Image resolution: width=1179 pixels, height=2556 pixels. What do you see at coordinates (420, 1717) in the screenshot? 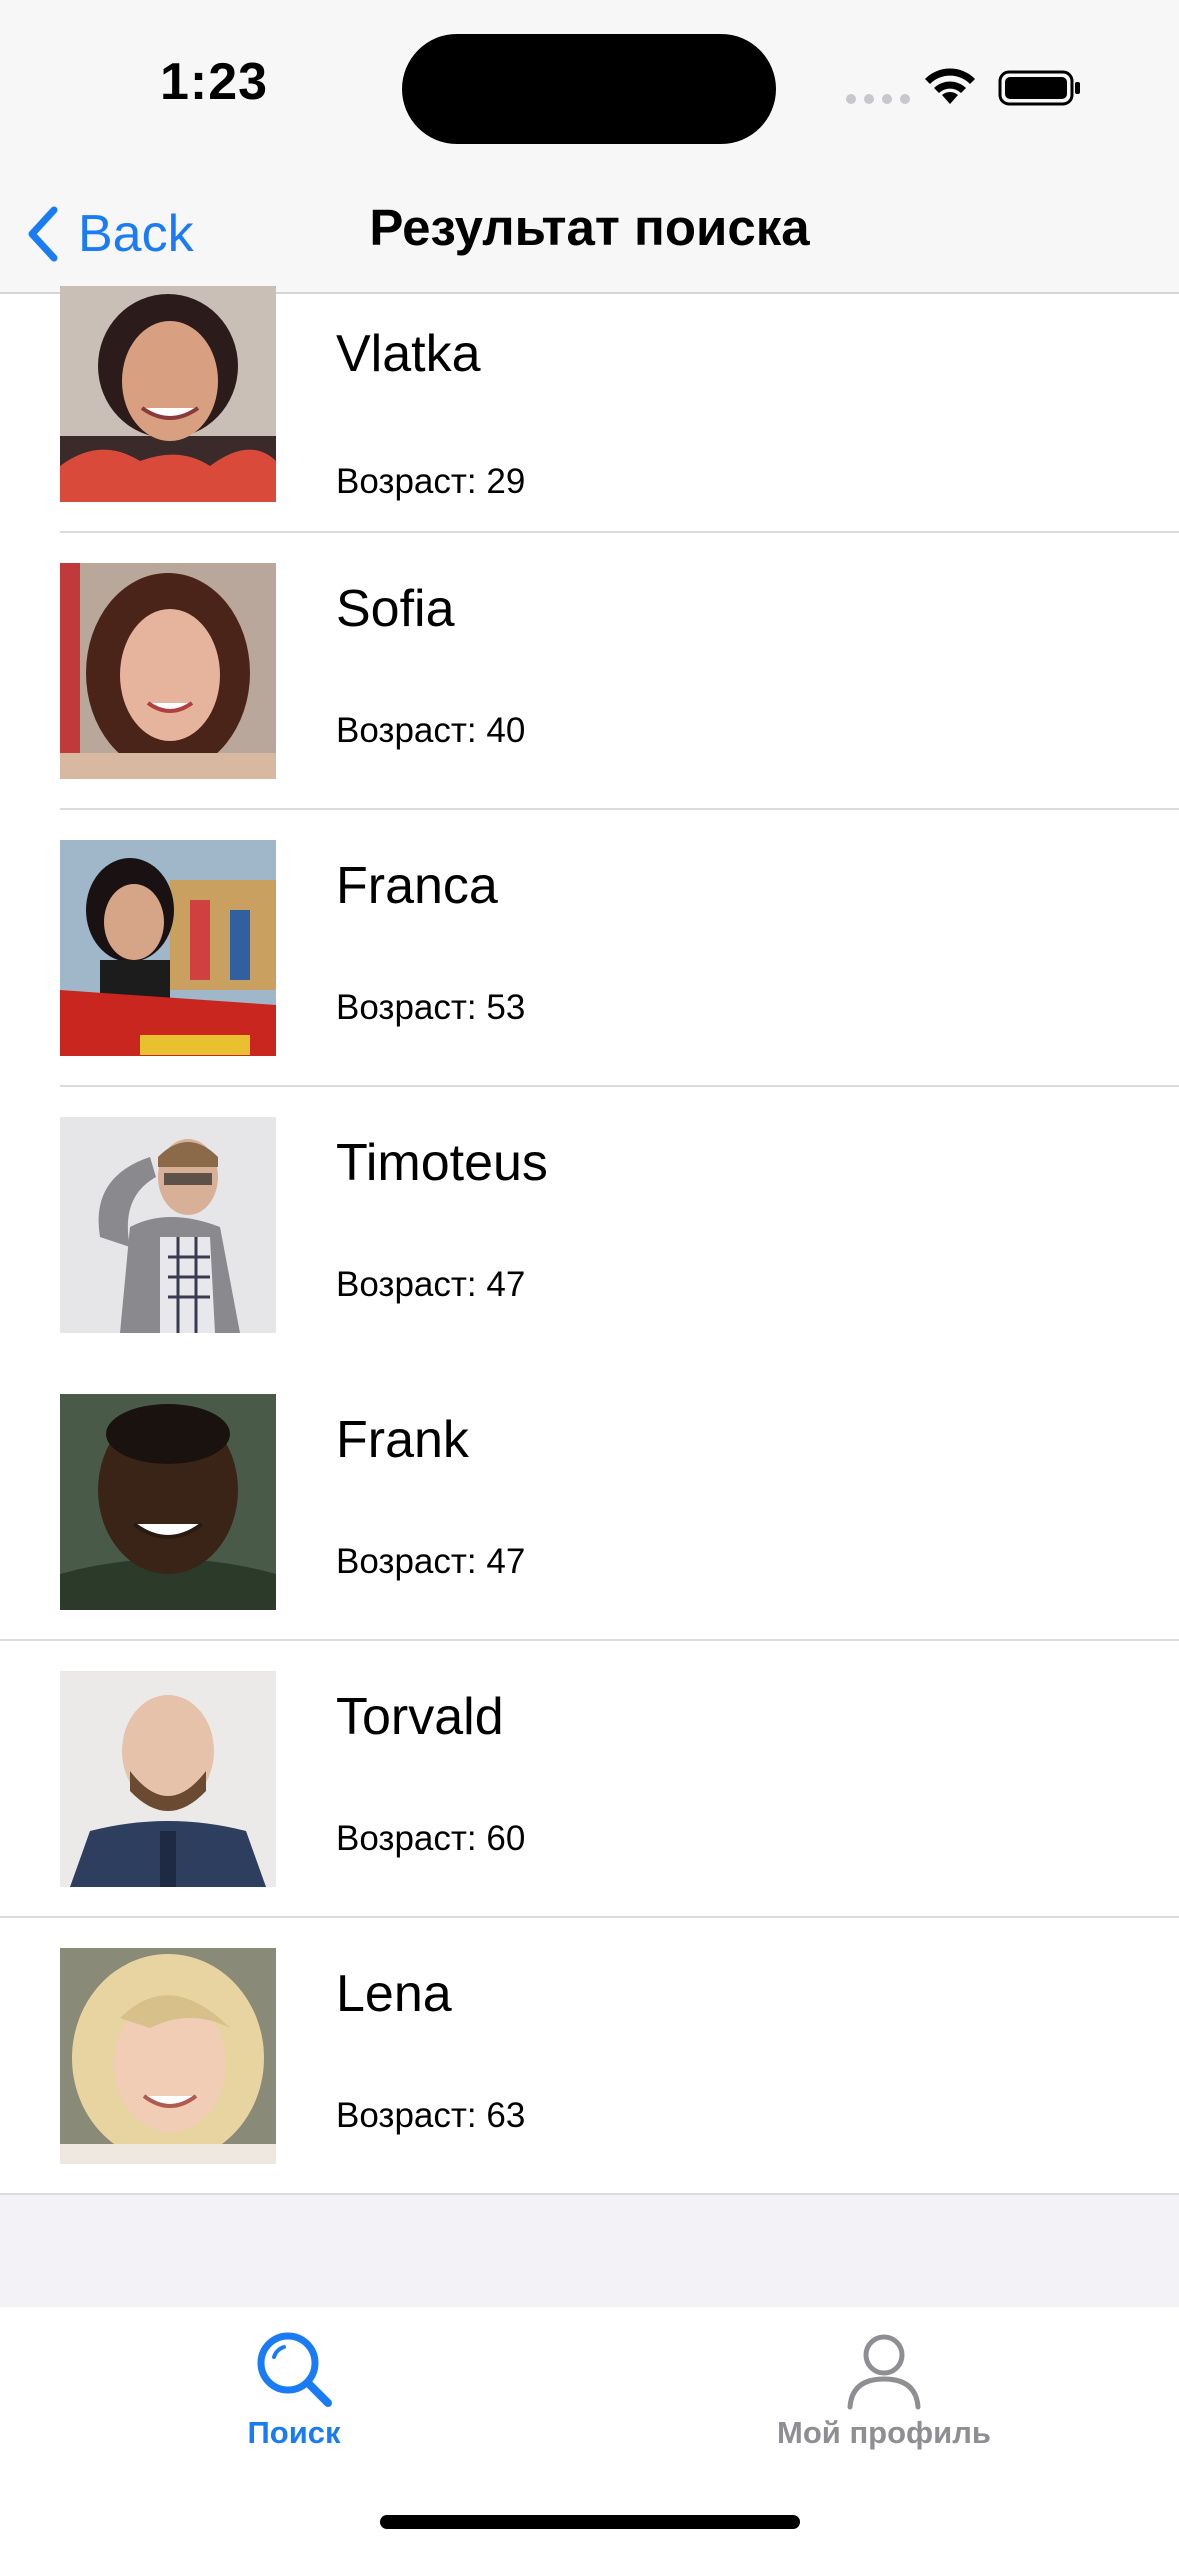
I see `result-name: Torvald` at bounding box center [420, 1717].